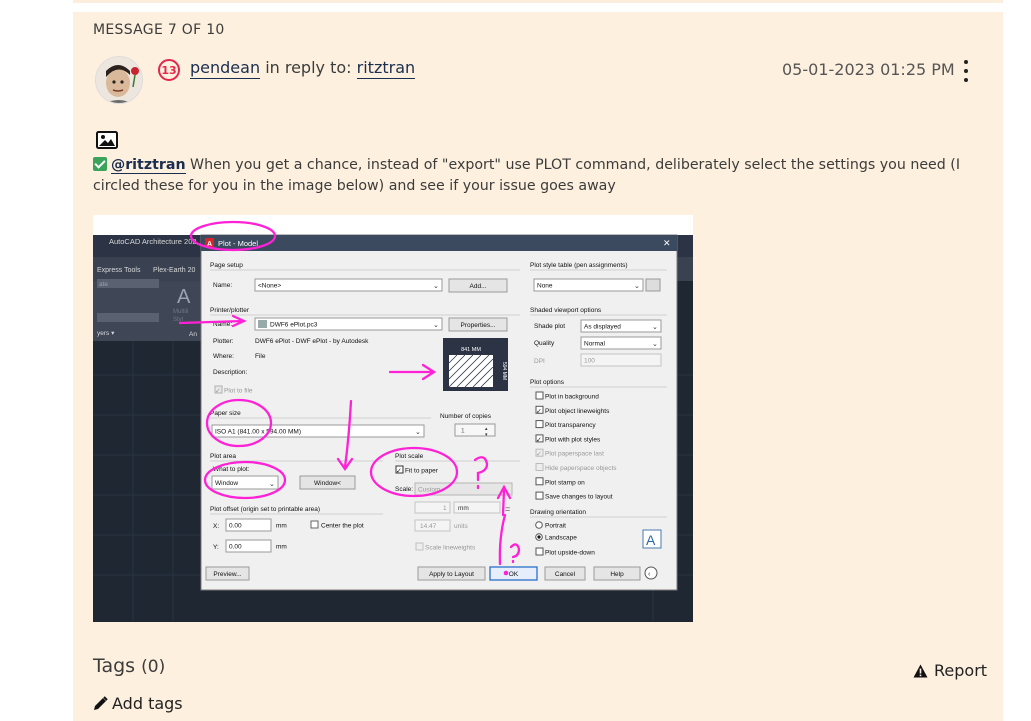  I want to click on where-value: File, so click(260, 356).